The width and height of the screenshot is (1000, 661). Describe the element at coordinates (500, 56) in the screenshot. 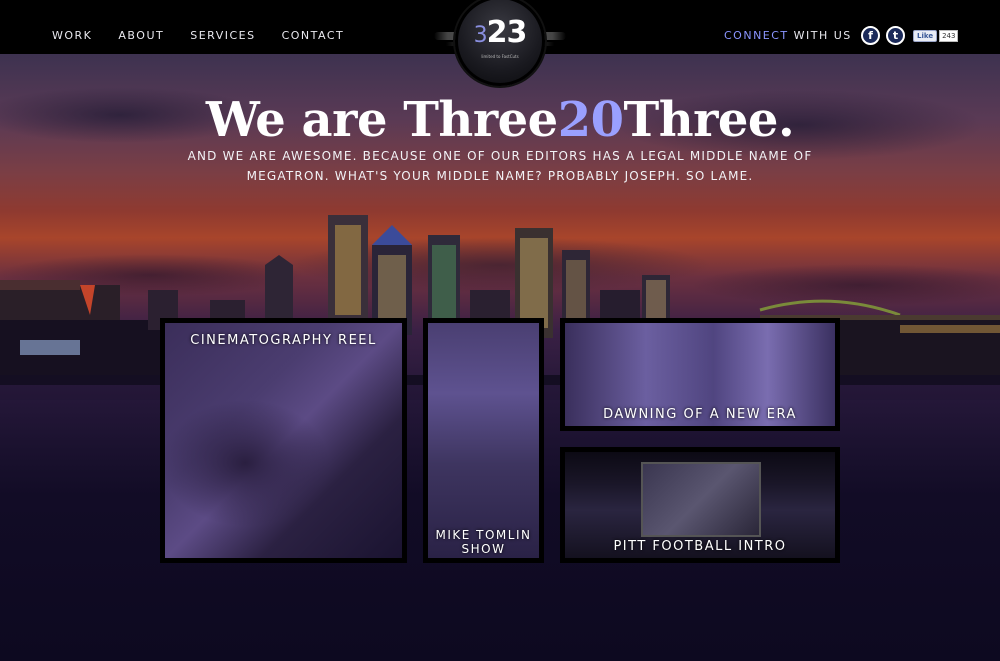

I see `logo-tagline: limited to FastCuts` at that location.